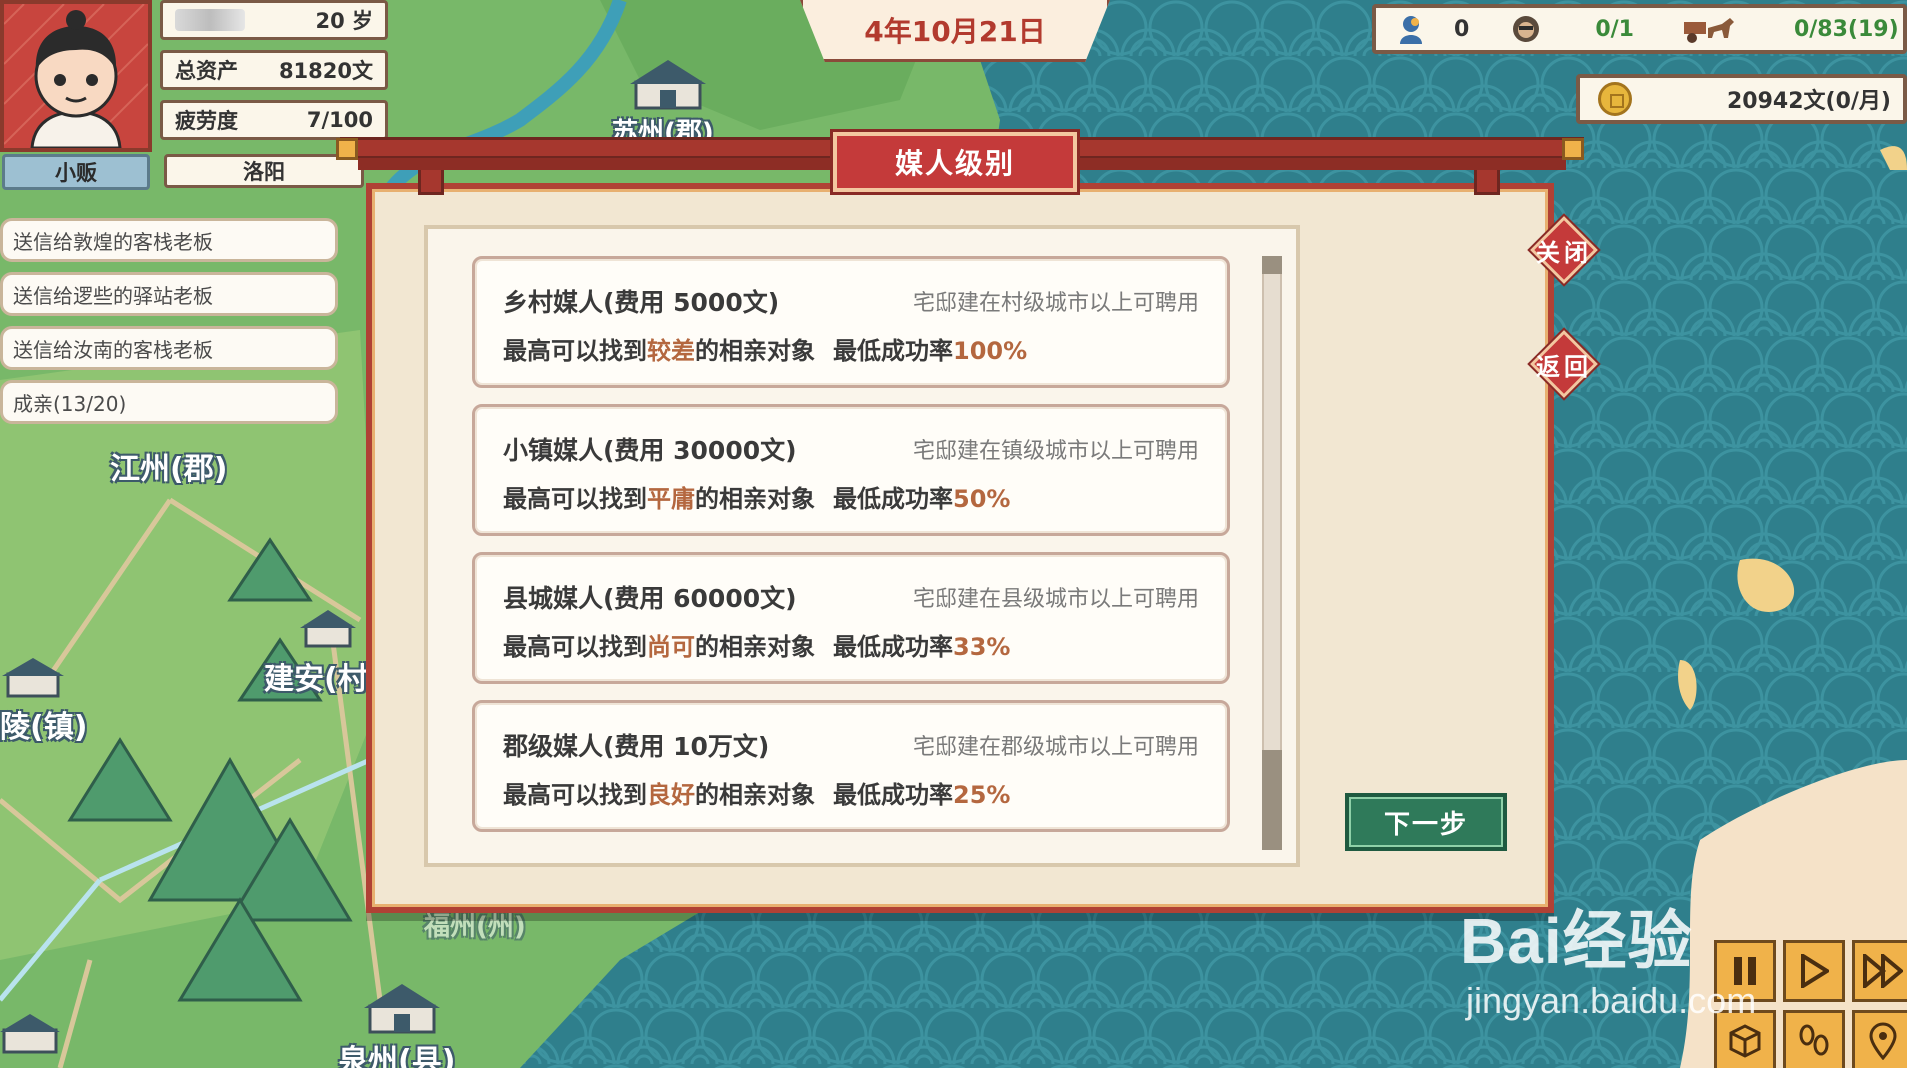 This screenshot has height=1068, width=1907. I want to click on tier-name: 小镇媒人(费用 30000文), so click(650, 450).